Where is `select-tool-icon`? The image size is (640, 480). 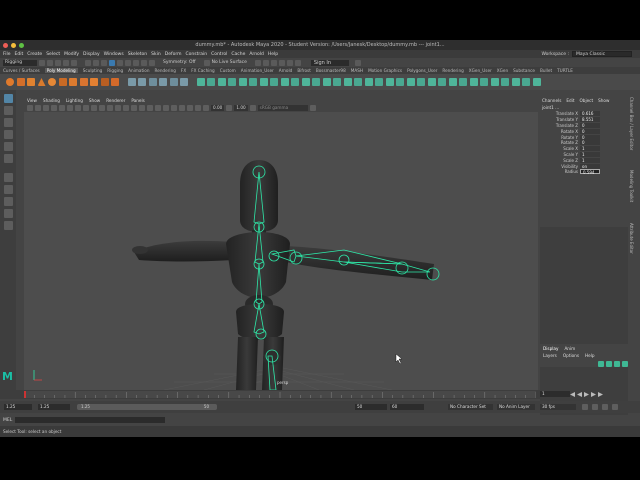
select-tool-icon is located at coordinates (8, 98).